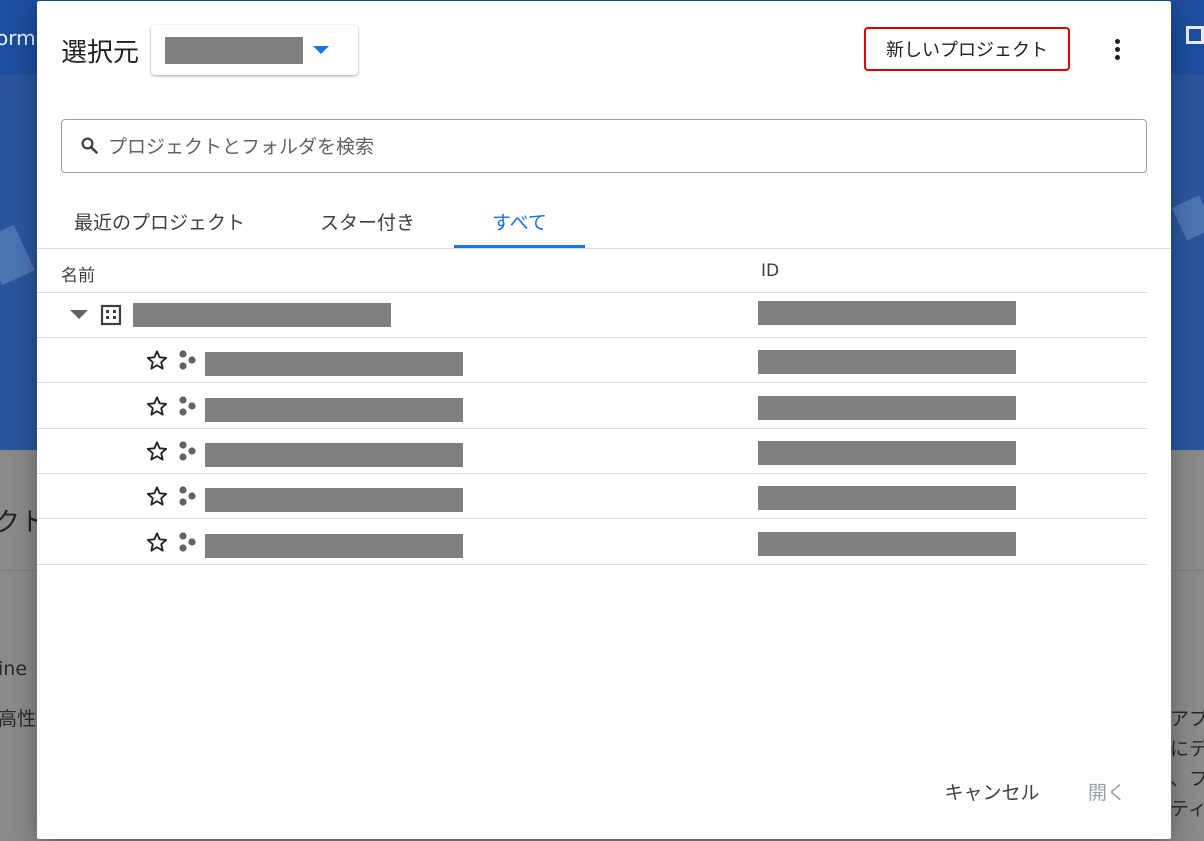  What do you see at coordinates (1107, 791) in the screenshot?
I see `open-button: 開く` at bounding box center [1107, 791].